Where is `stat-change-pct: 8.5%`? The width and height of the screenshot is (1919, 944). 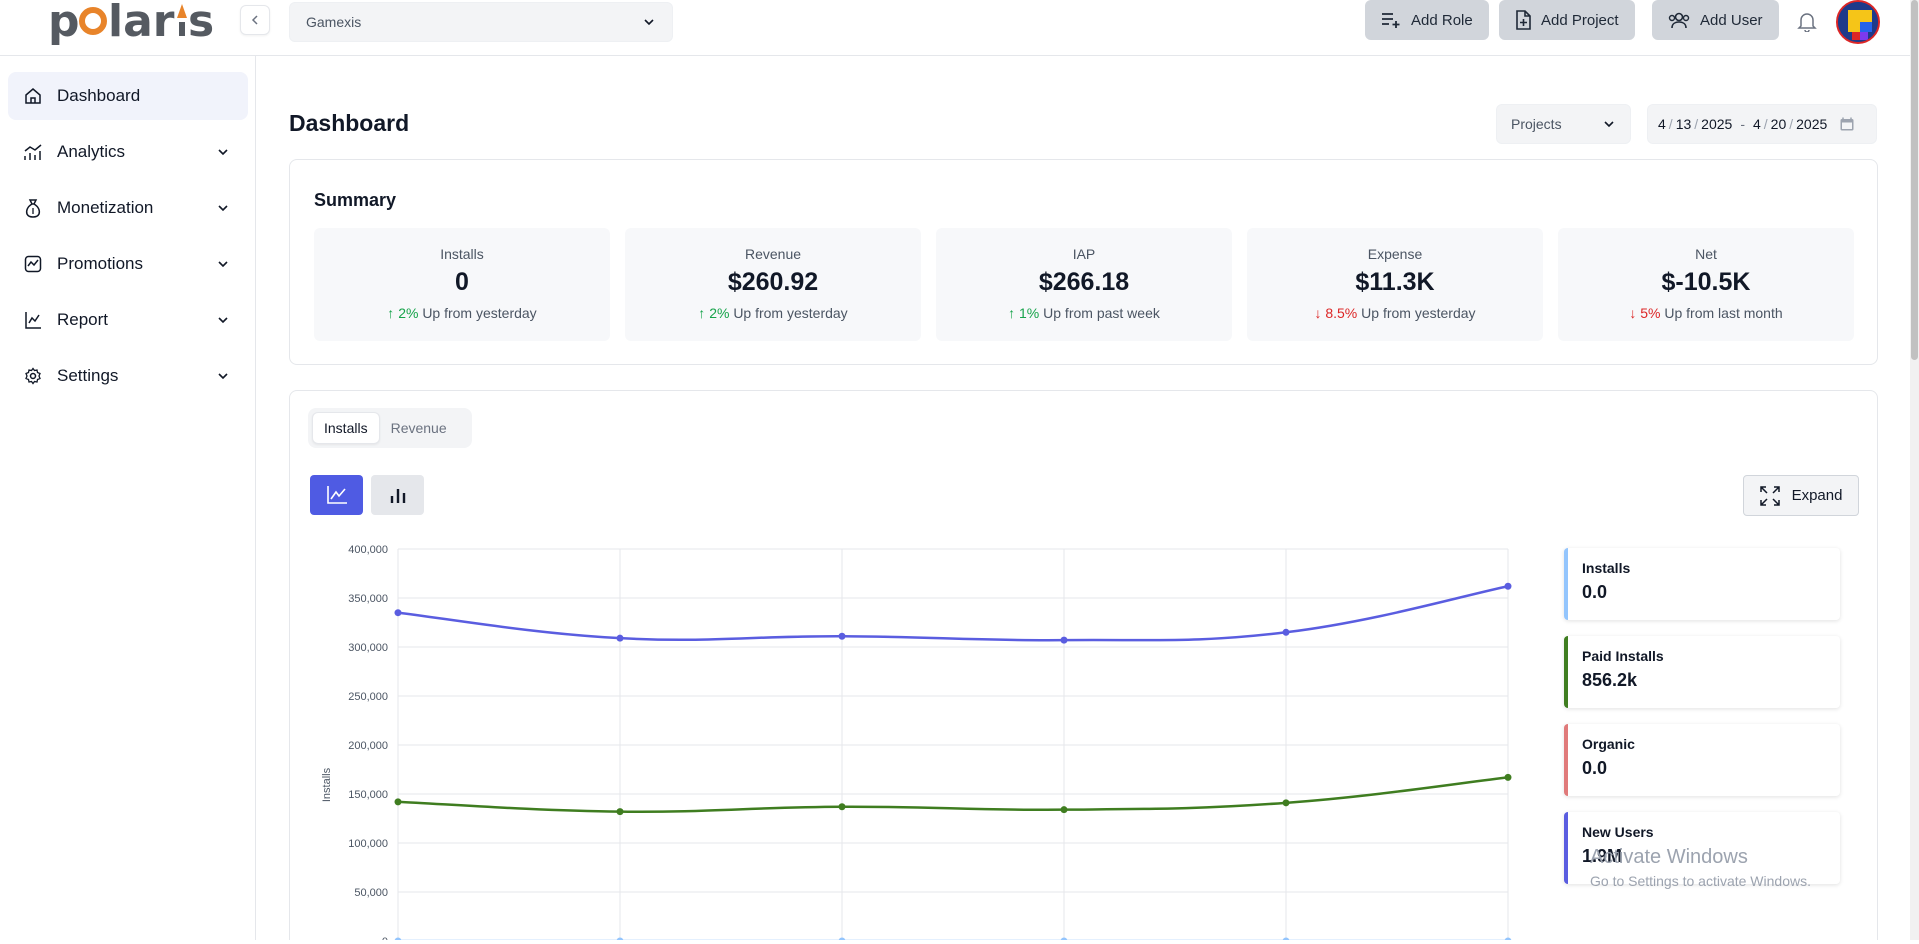
stat-change-pct: 8.5% is located at coordinates (1341, 313).